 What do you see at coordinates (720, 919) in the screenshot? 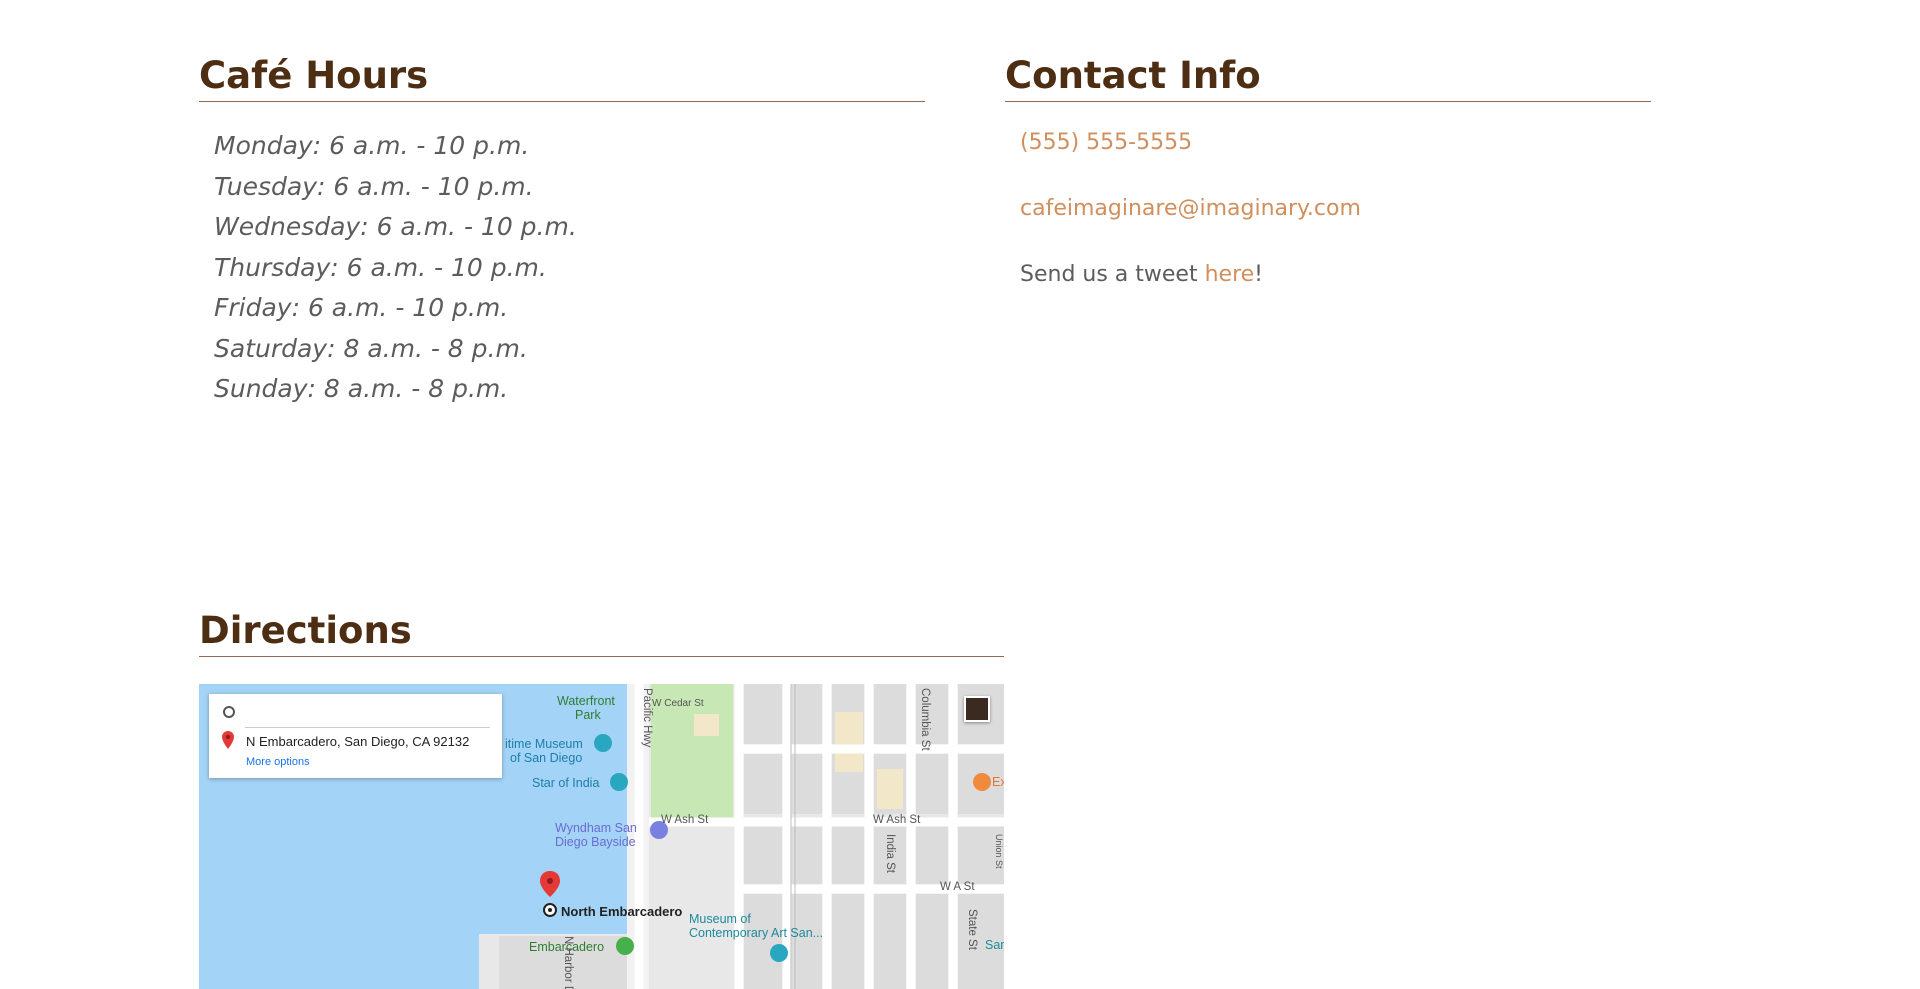
I see `map-label-museum-1: Museum of` at bounding box center [720, 919].